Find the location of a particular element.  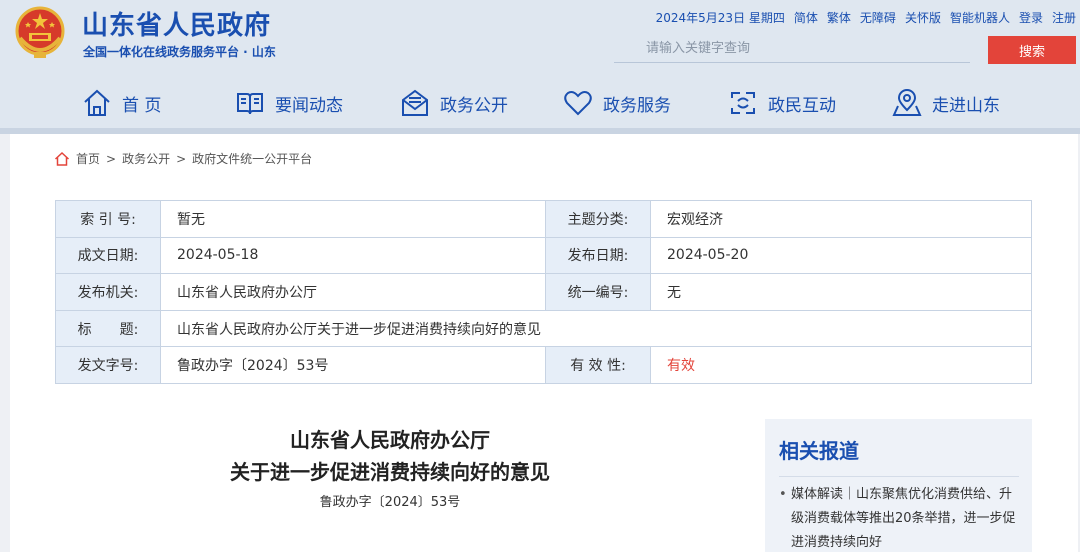

related-reports-title: 相关报道 is located at coordinates (819, 451).